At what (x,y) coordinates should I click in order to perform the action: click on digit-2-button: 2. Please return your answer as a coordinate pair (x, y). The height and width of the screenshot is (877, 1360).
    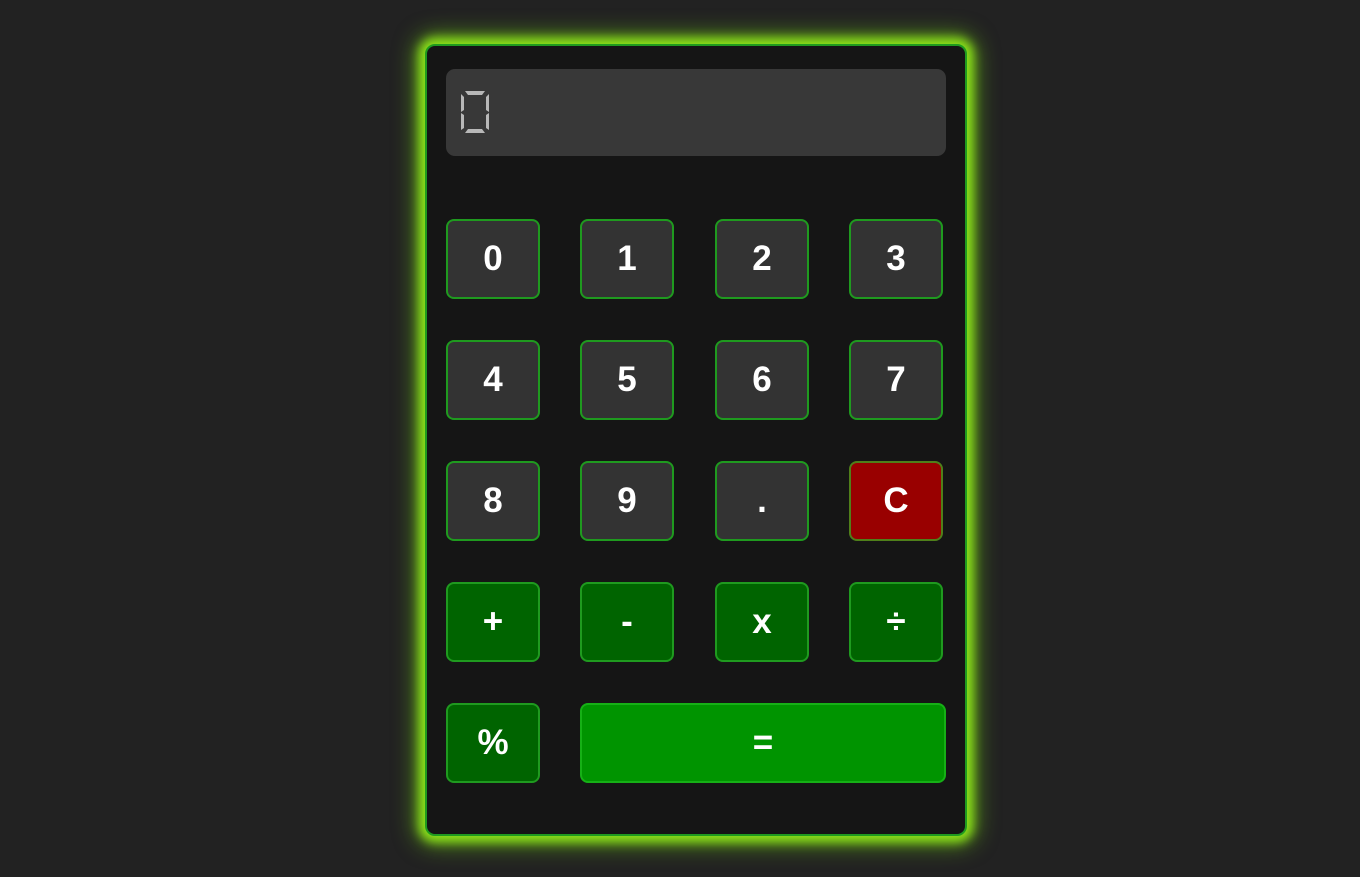
    Looking at the image, I should click on (762, 259).